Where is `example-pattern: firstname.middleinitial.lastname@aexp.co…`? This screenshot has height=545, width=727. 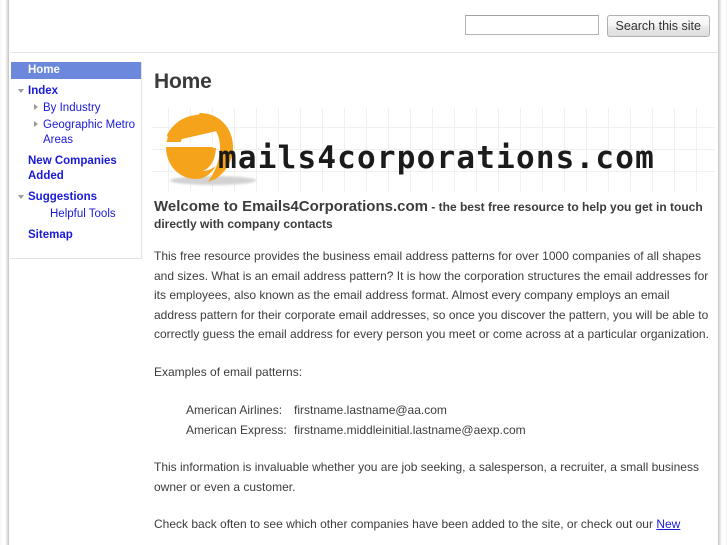 example-pattern: firstname.middleinitial.lastname@aexp.co… is located at coordinates (410, 429).